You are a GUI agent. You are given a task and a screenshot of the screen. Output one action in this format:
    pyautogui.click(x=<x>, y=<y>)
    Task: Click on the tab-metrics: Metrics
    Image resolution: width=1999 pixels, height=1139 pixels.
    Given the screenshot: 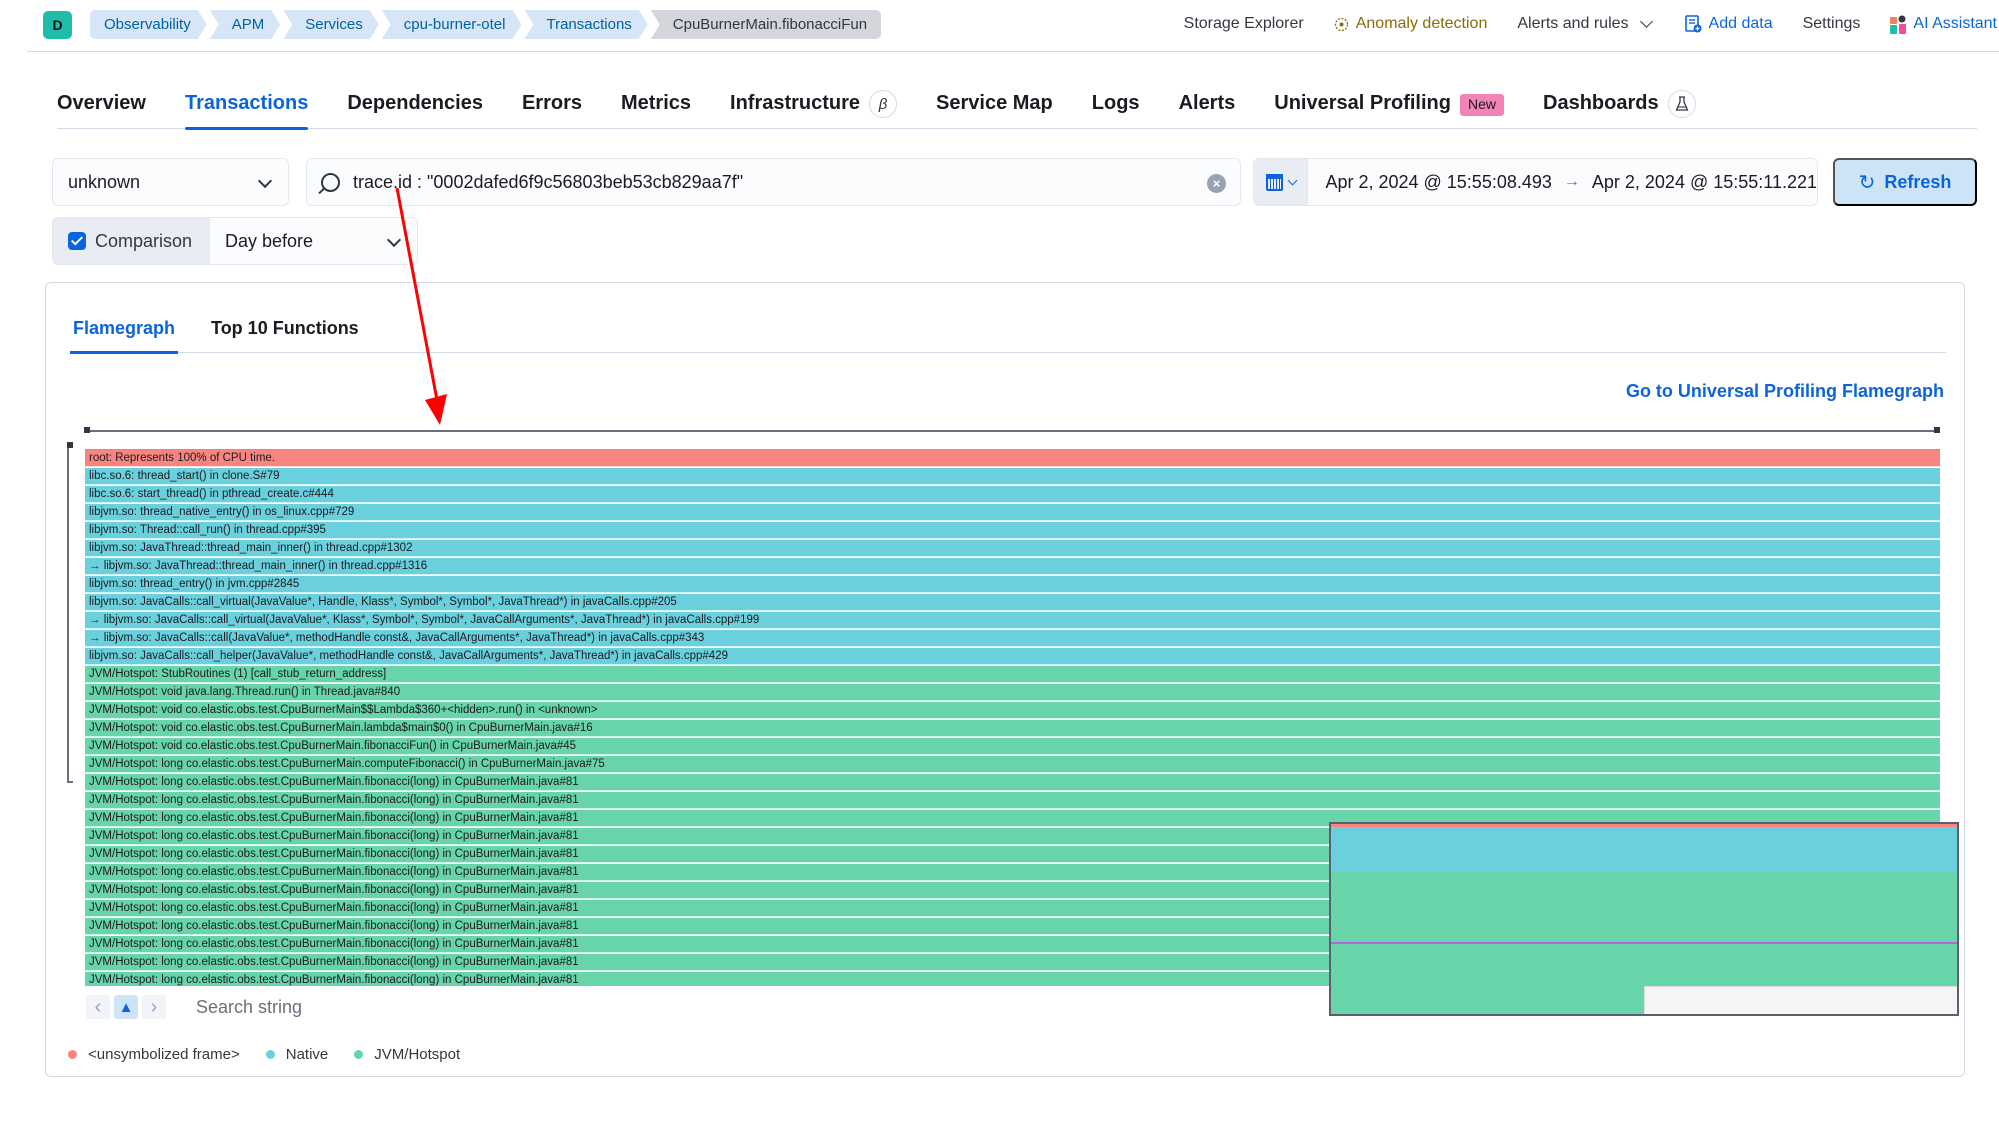 What is the action you would take?
    pyautogui.click(x=656, y=107)
    